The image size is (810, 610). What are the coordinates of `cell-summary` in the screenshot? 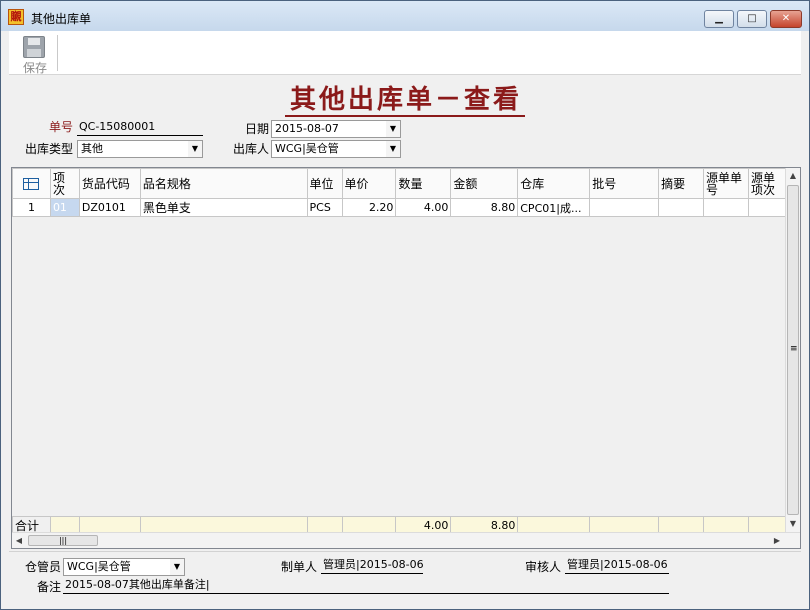 It's located at (681, 207).